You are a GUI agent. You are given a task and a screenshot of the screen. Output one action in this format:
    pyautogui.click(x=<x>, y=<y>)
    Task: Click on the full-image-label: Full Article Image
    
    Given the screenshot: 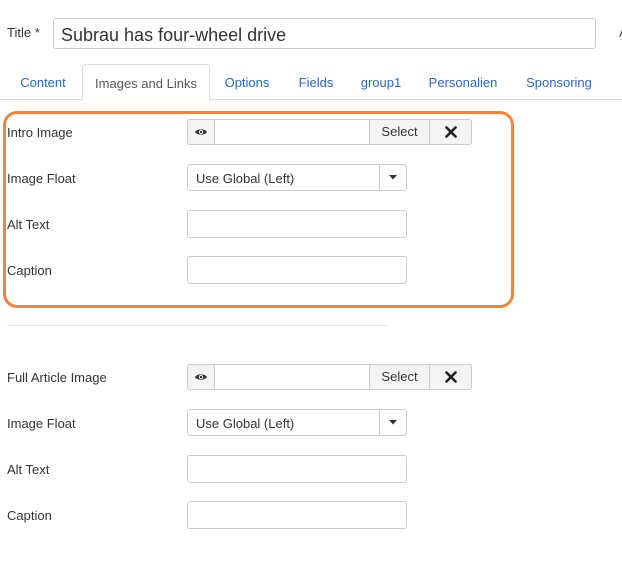 What is the action you would take?
    pyautogui.click(x=57, y=377)
    